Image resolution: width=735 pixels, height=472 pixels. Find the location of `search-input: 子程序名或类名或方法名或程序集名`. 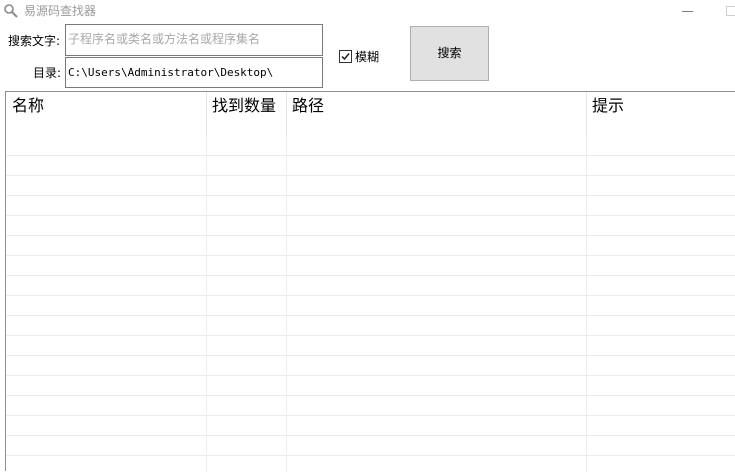

search-input: 子程序名或类名或方法名或程序集名 is located at coordinates (194, 40).